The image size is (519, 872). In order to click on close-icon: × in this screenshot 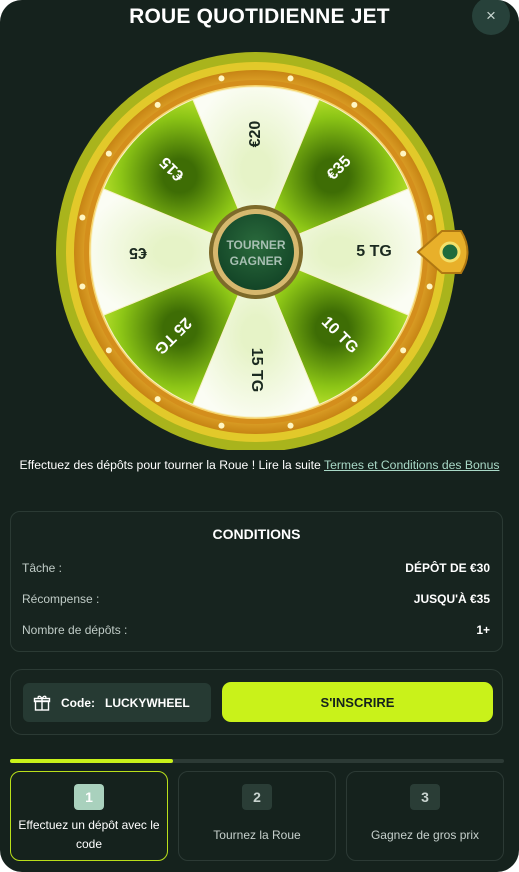, I will do `click(491, 15)`.